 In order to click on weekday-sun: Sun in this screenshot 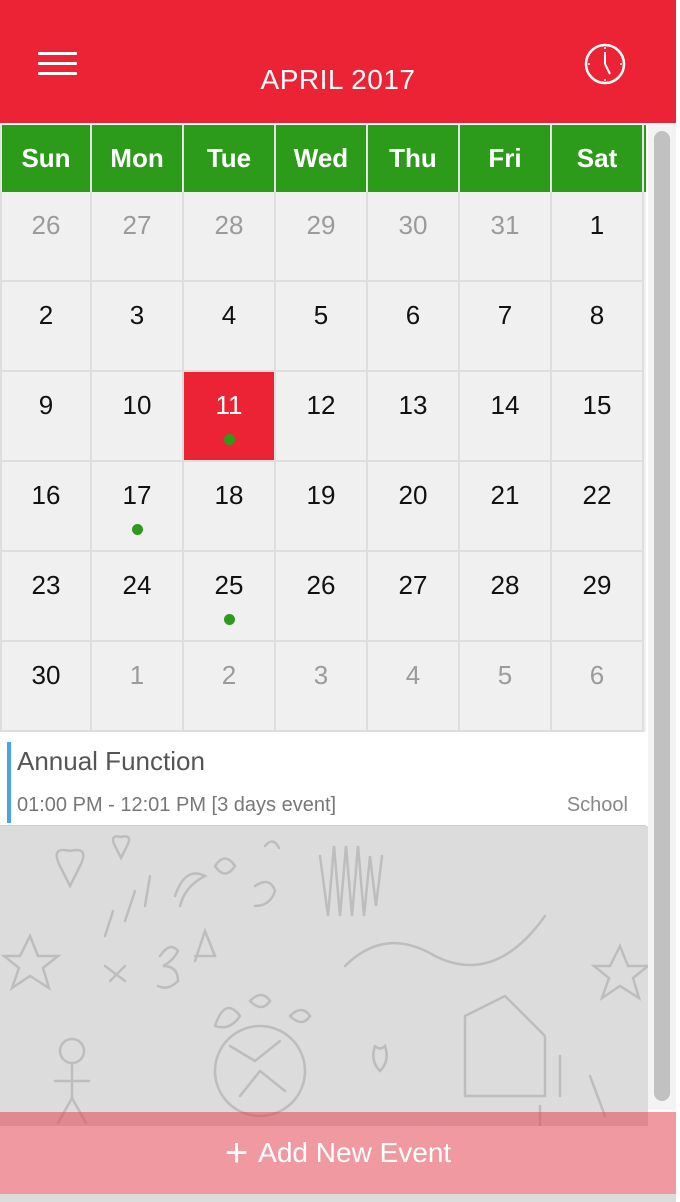, I will do `click(46, 158)`.